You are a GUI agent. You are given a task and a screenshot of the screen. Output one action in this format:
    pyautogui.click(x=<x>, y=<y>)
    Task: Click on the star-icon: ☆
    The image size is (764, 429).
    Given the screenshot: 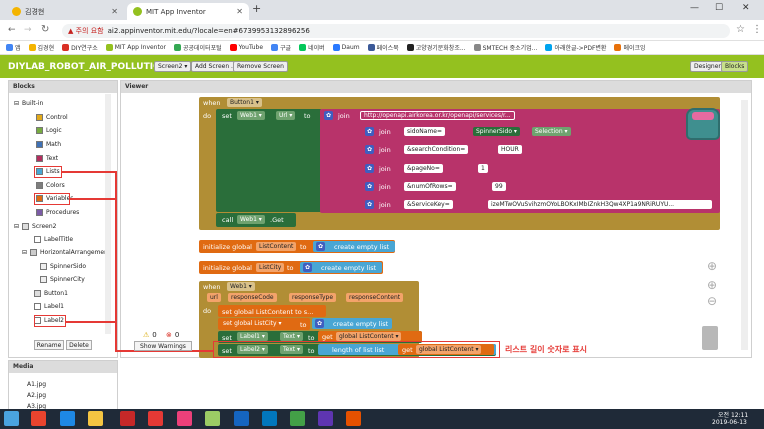 What is the action you would take?
    pyautogui.click(x=740, y=29)
    